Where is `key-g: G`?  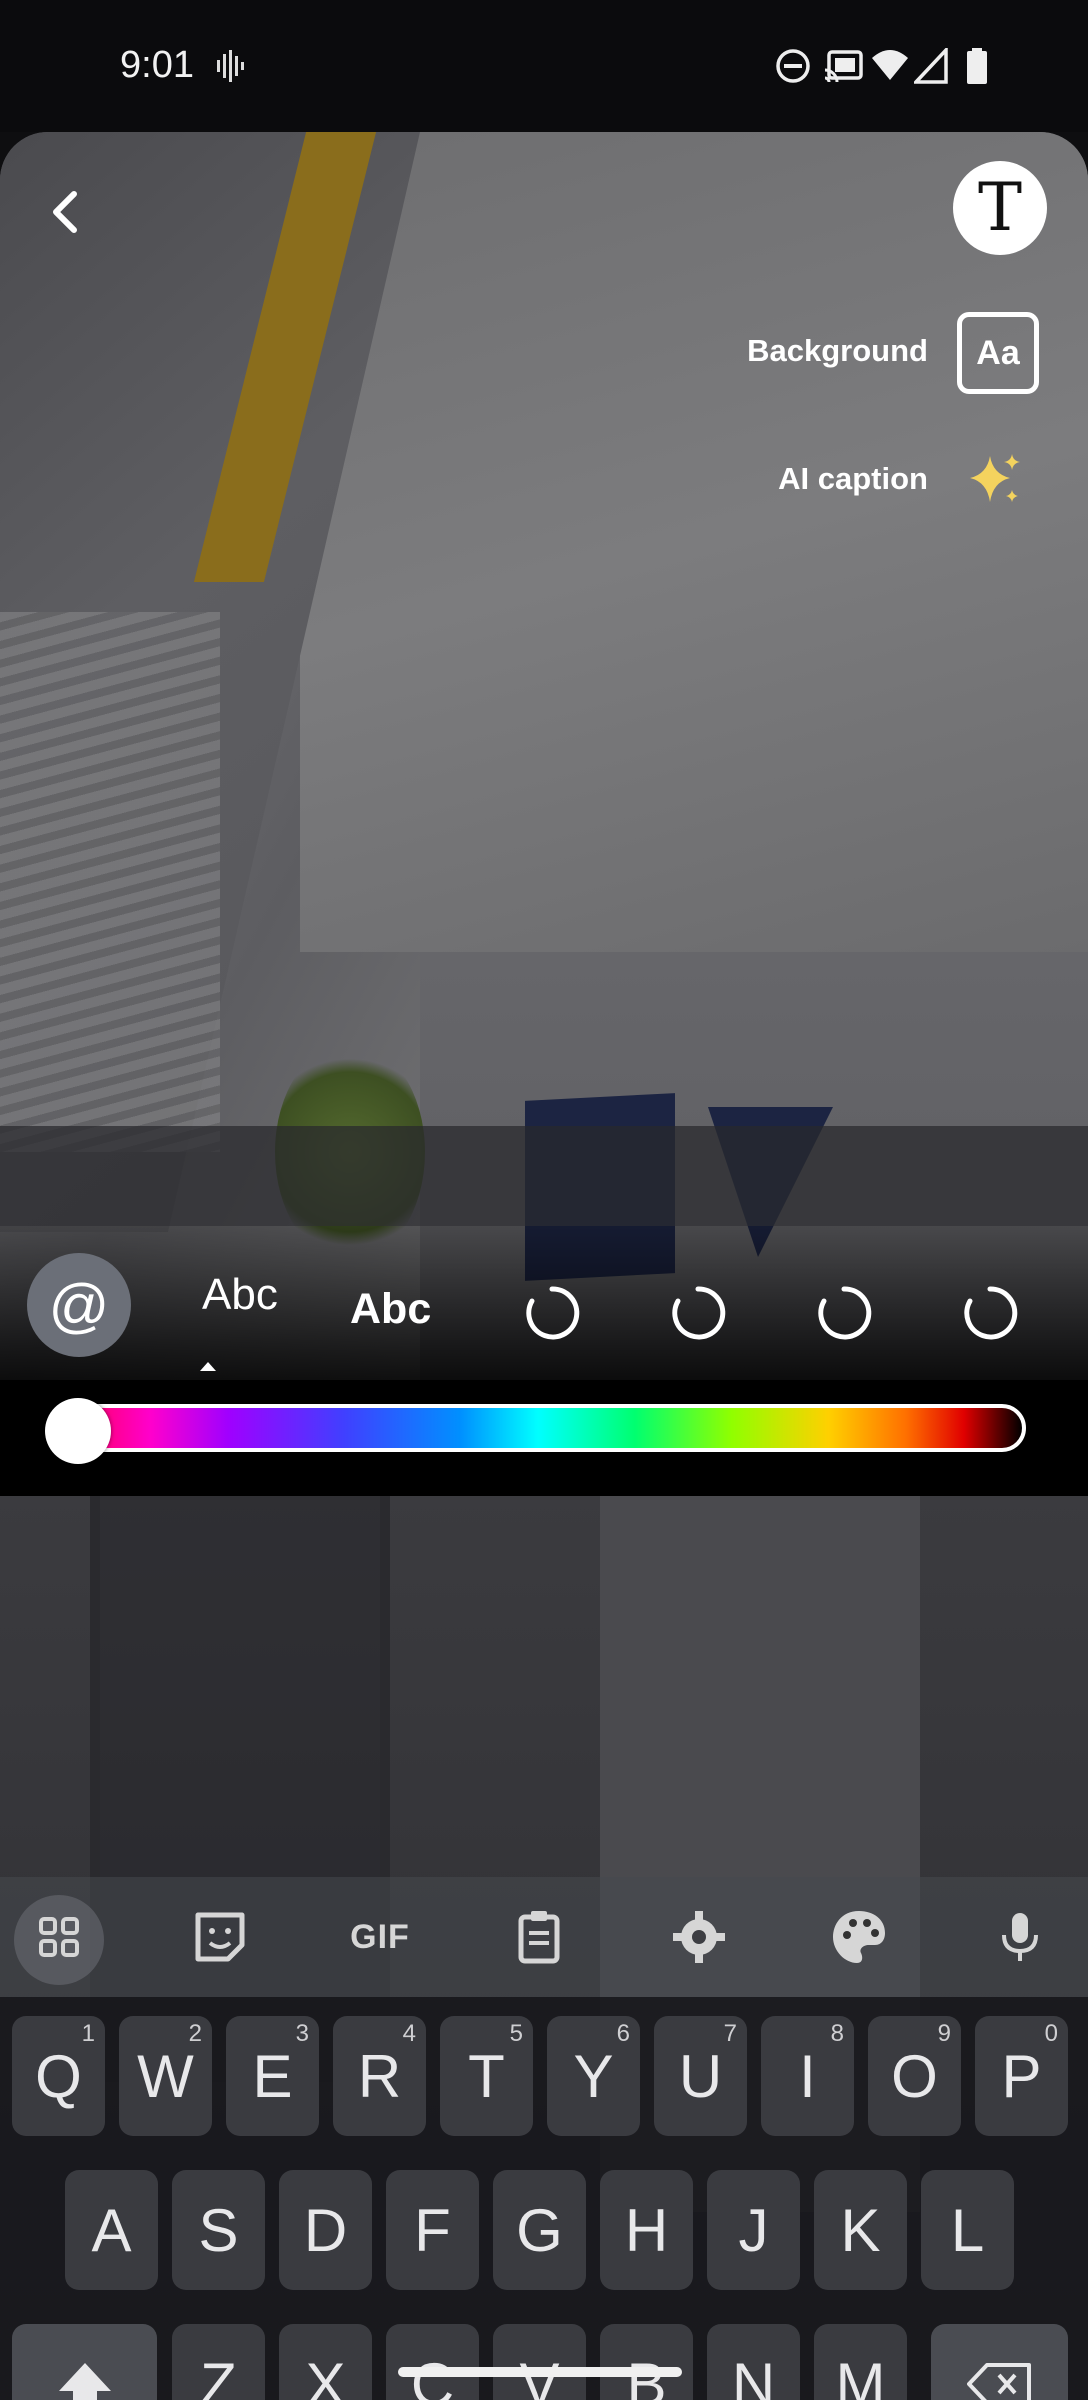
key-g: G is located at coordinates (539, 2230).